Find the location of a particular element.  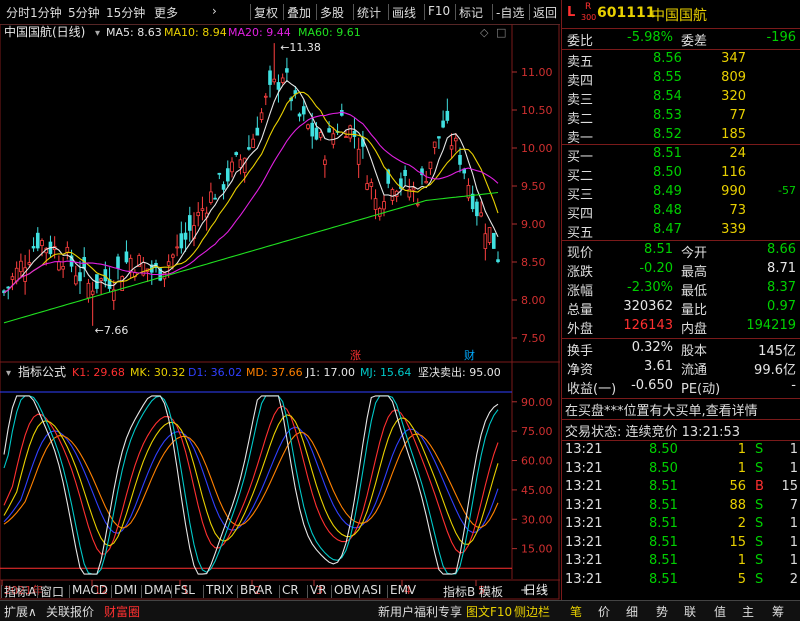

toolbar-more-button: 更多 is located at coordinates (166, 12).